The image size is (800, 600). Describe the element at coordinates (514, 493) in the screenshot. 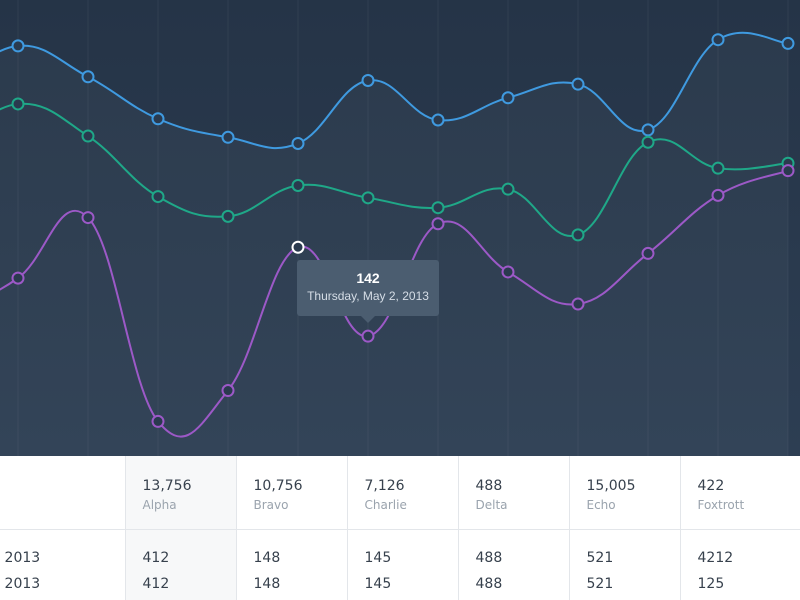

I see `summary-cell-delta: 488 Delta` at that location.